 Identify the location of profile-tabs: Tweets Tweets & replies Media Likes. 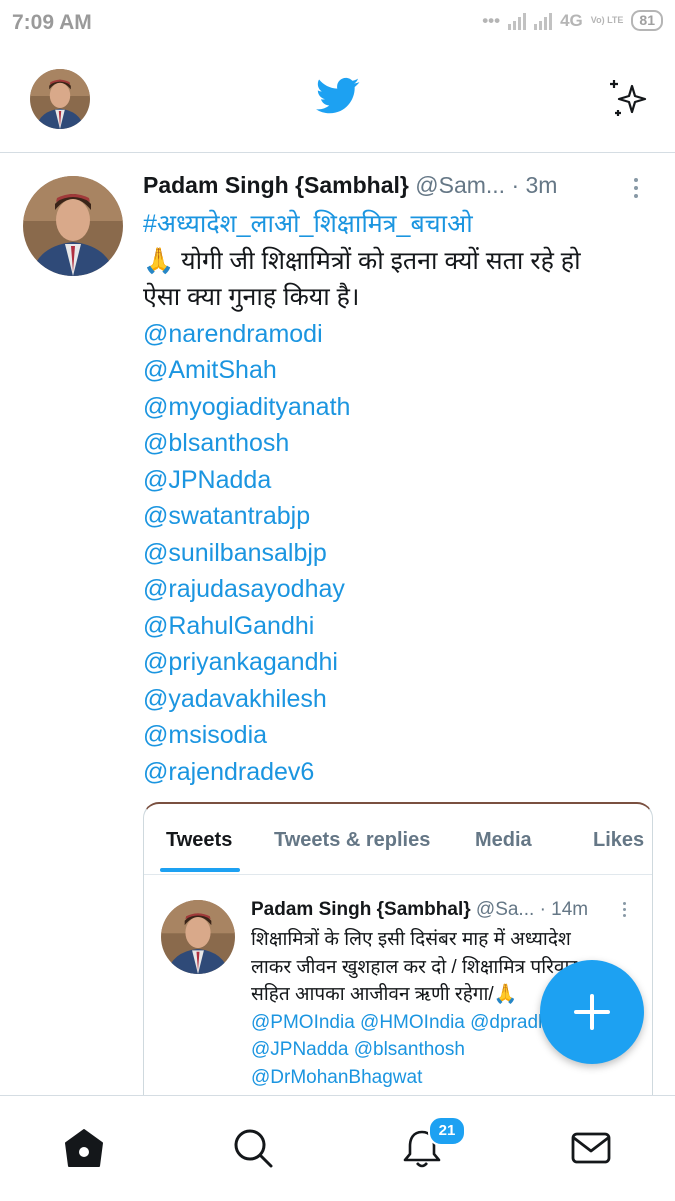
(398, 839).